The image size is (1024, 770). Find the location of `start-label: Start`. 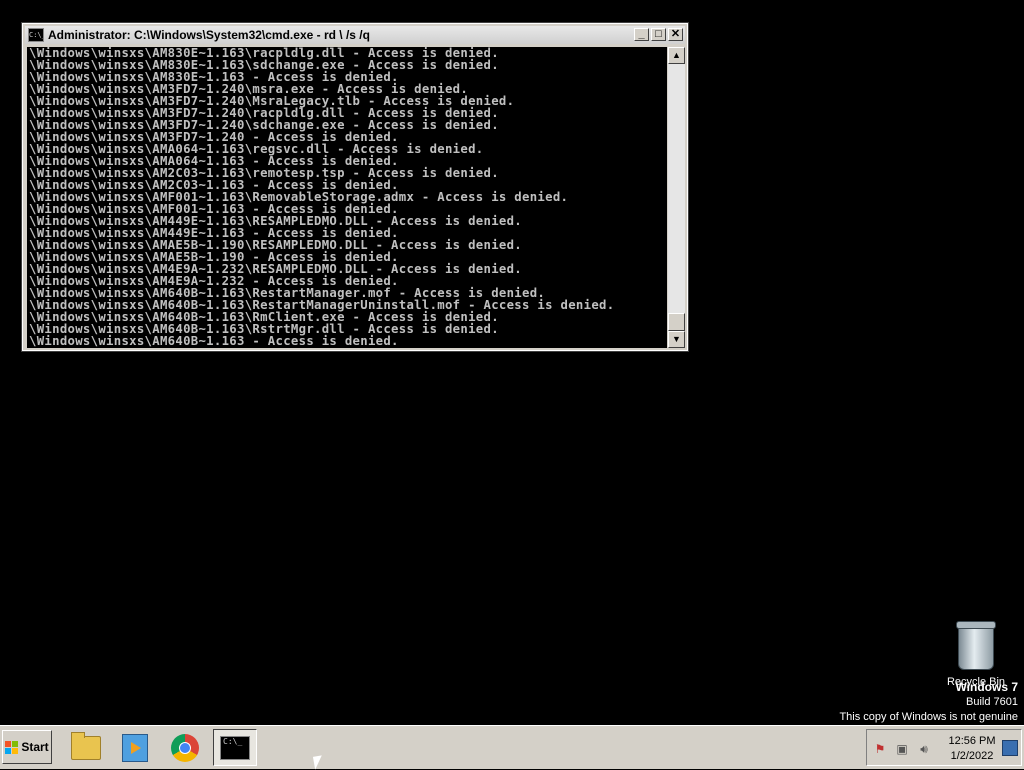

start-label: Start is located at coordinates (35, 747).